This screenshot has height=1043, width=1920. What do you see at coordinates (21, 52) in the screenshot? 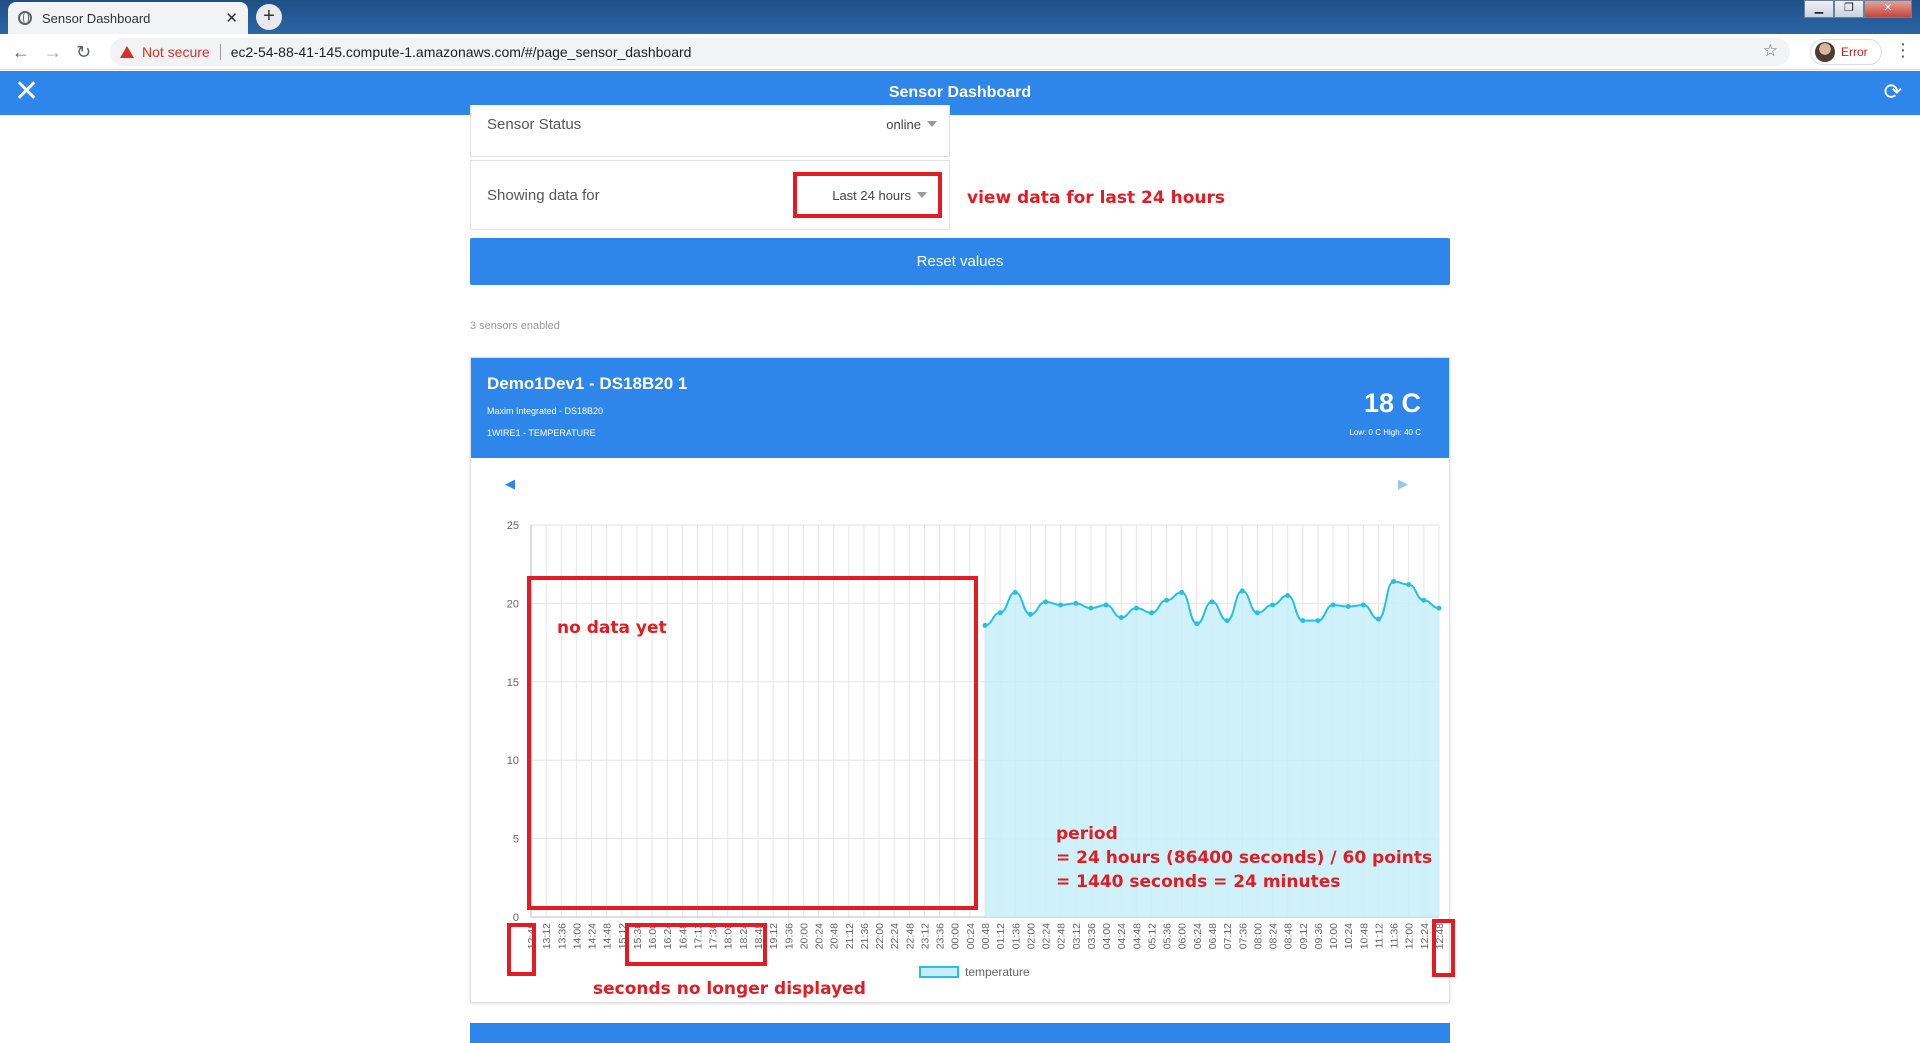
I see `back-icon: ←` at bounding box center [21, 52].